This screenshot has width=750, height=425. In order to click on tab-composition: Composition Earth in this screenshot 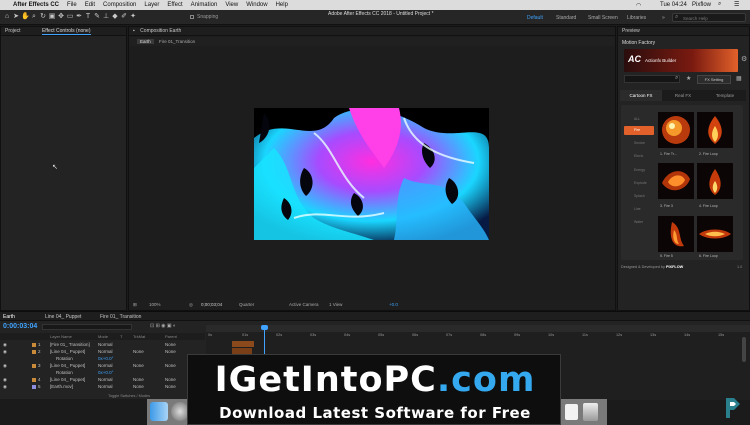, I will do `click(160, 31)`.